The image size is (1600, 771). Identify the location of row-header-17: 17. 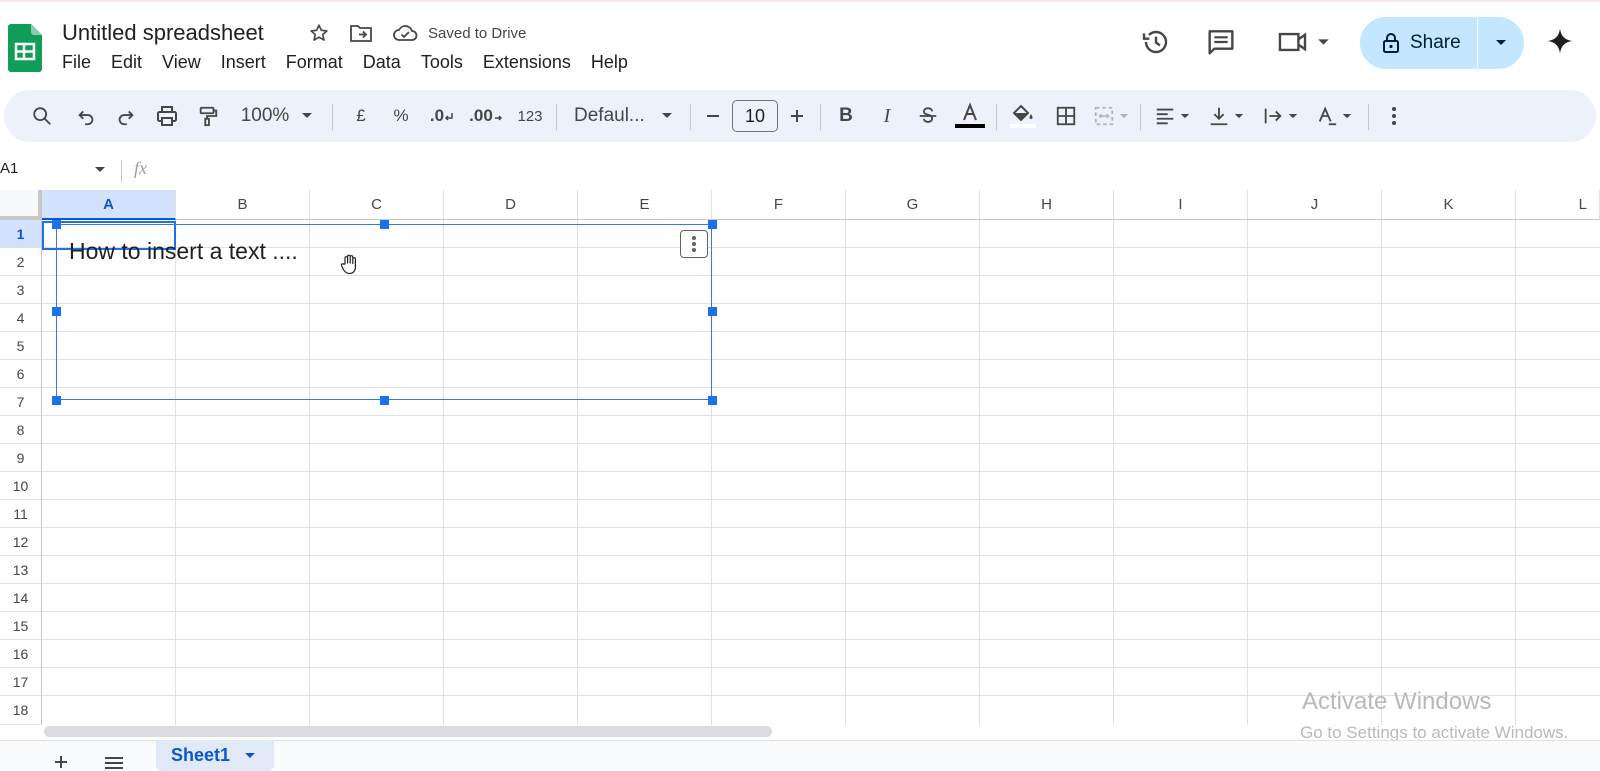
(21, 682).